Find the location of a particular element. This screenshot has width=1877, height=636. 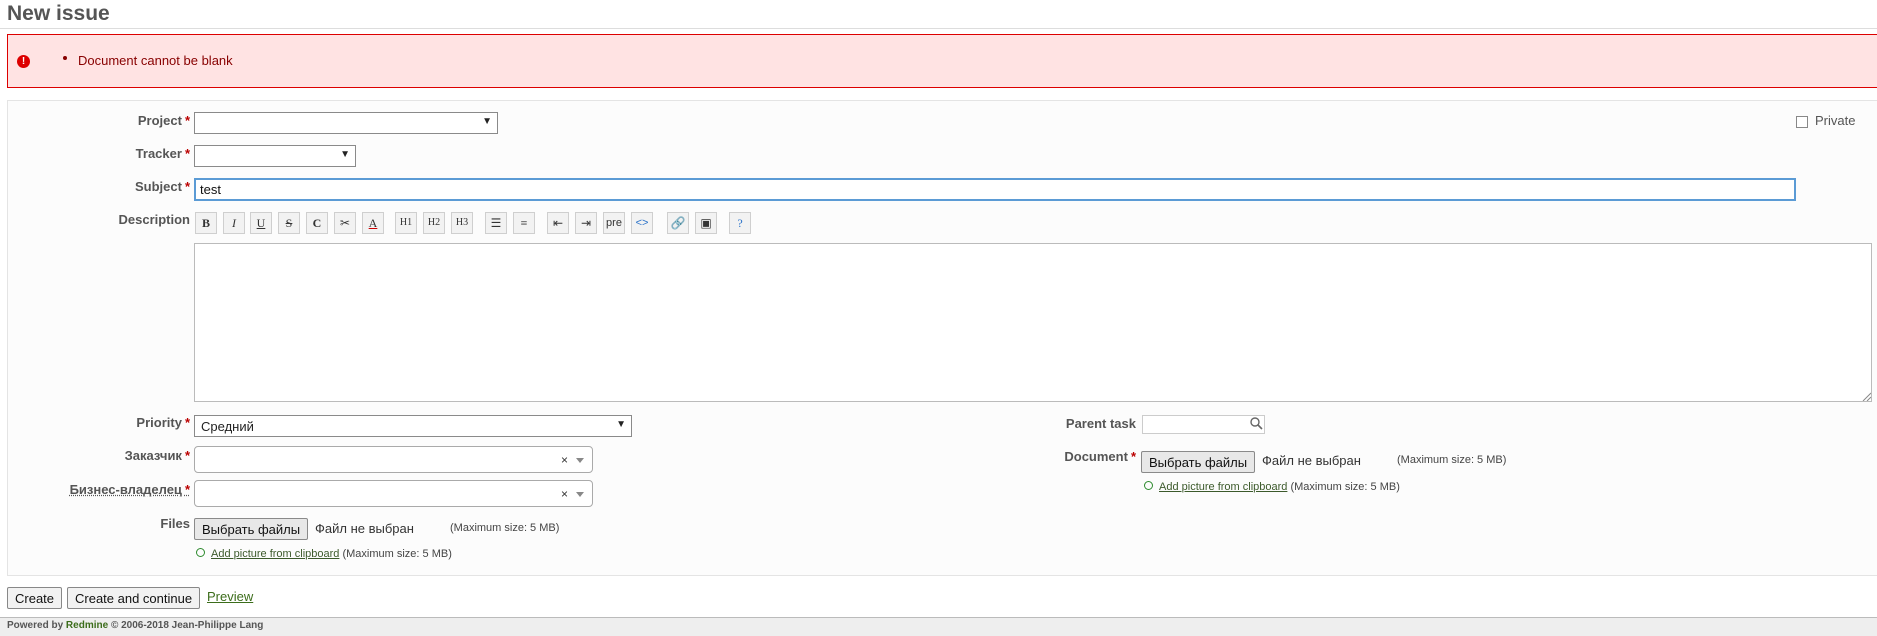

image-icon: ▣ is located at coordinates (706, 223).